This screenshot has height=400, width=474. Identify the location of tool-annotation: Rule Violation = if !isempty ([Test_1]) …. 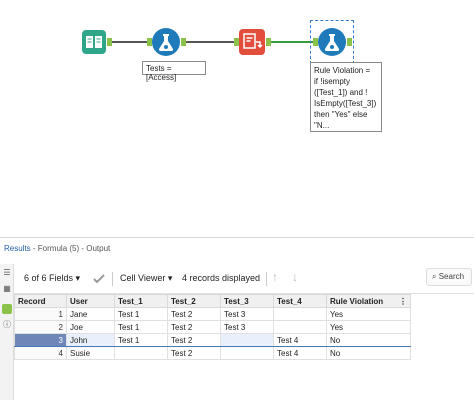
(346, 97).